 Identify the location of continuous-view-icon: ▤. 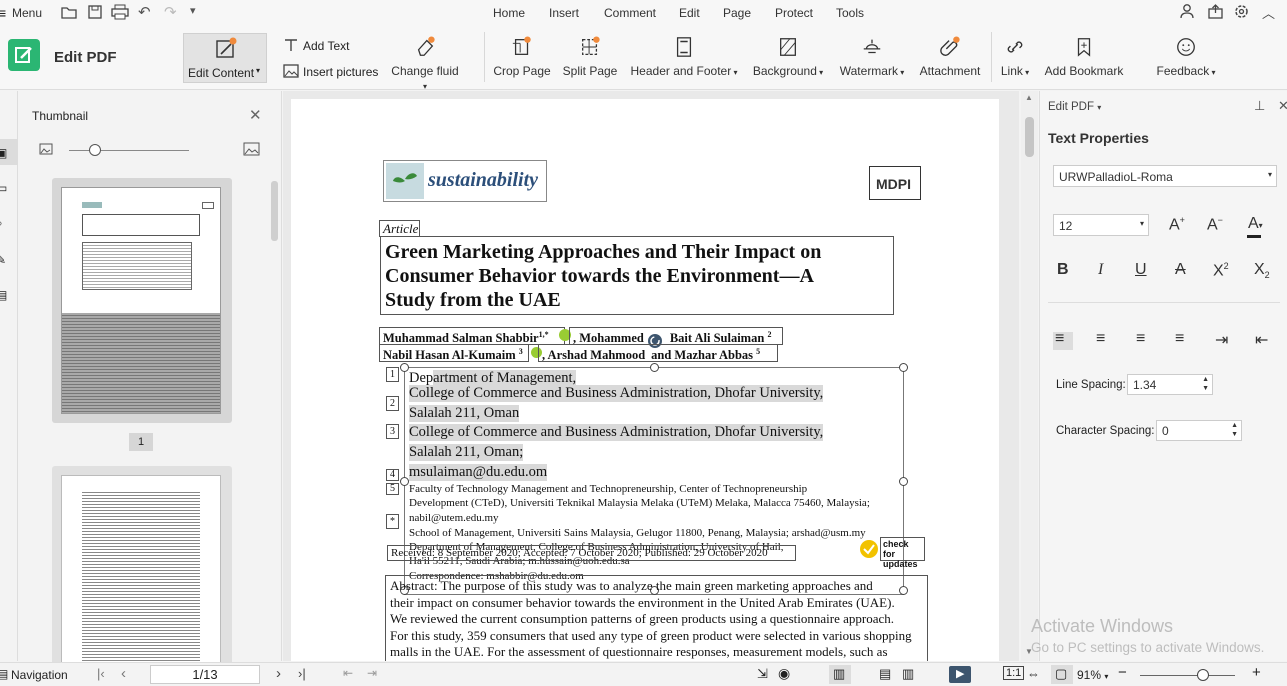
(885, 674).